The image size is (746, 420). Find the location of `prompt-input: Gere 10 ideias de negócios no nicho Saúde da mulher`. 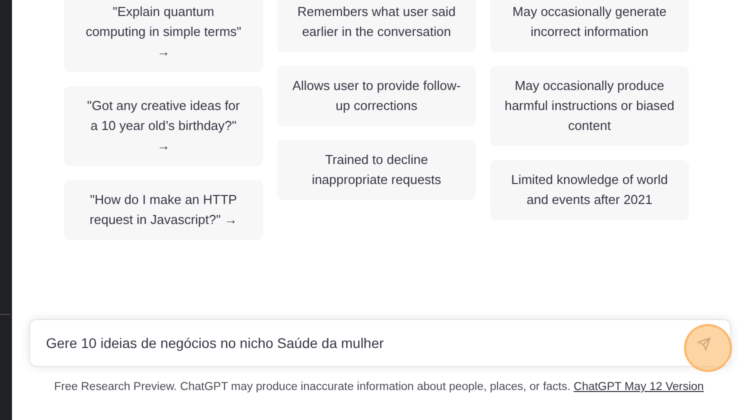

prompt-input: Gere 10 ideias de negócios no nicho Saúde da mulher is located at coordinates (364, 343).